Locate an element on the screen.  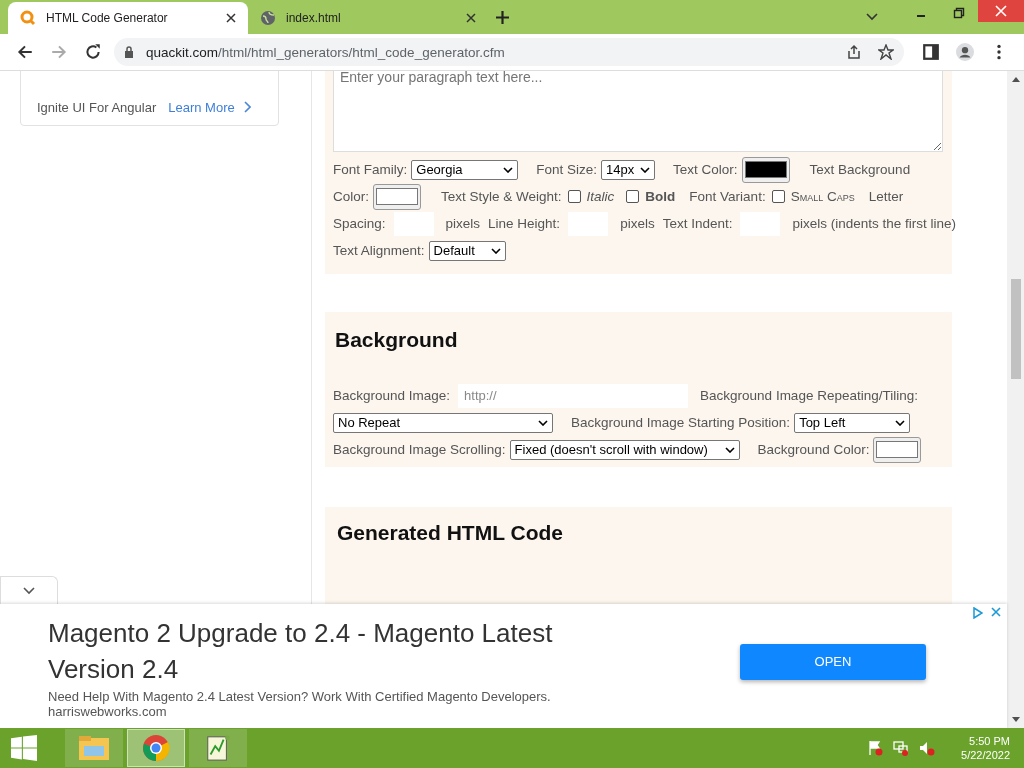
ad-description: Need Help With Magento 2.4 Latest Version? Work With Certified Magento Developers. is located at coordinates (300, 696).